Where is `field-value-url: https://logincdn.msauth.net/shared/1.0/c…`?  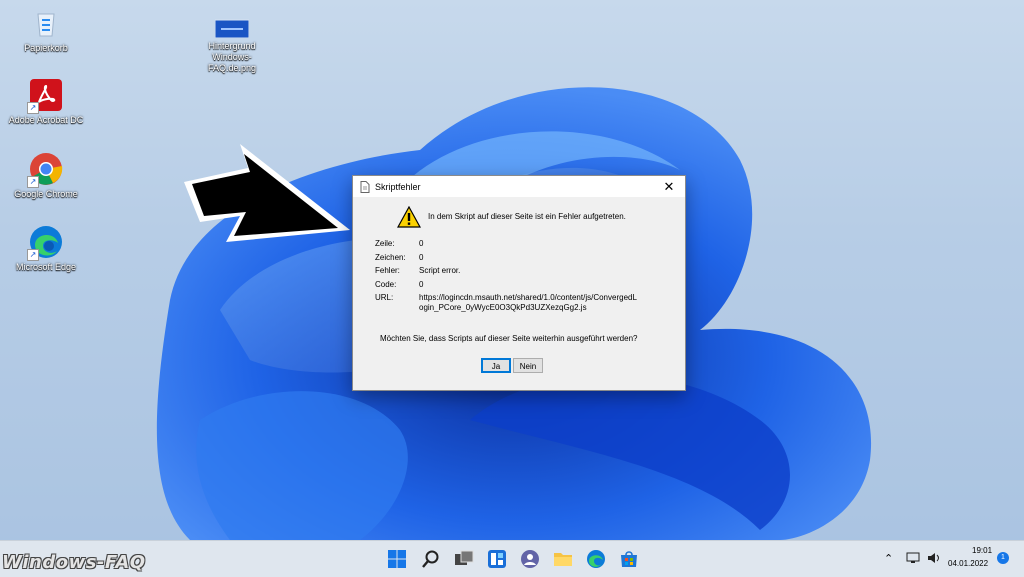 field-value-url: https://logincdn.msauth.net/shared/1.0/c… is located at coordinates (528, 302).